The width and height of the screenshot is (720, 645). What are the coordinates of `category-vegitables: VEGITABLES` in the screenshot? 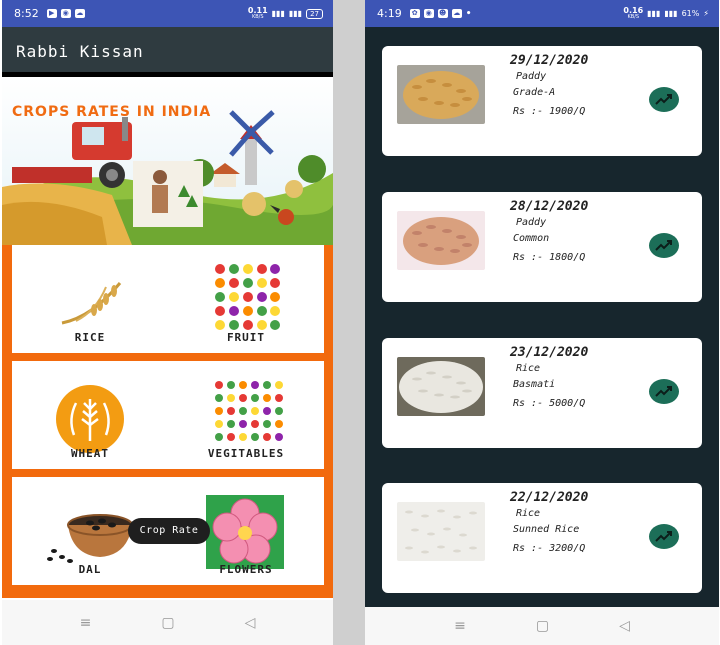 It's located at (246, 415).